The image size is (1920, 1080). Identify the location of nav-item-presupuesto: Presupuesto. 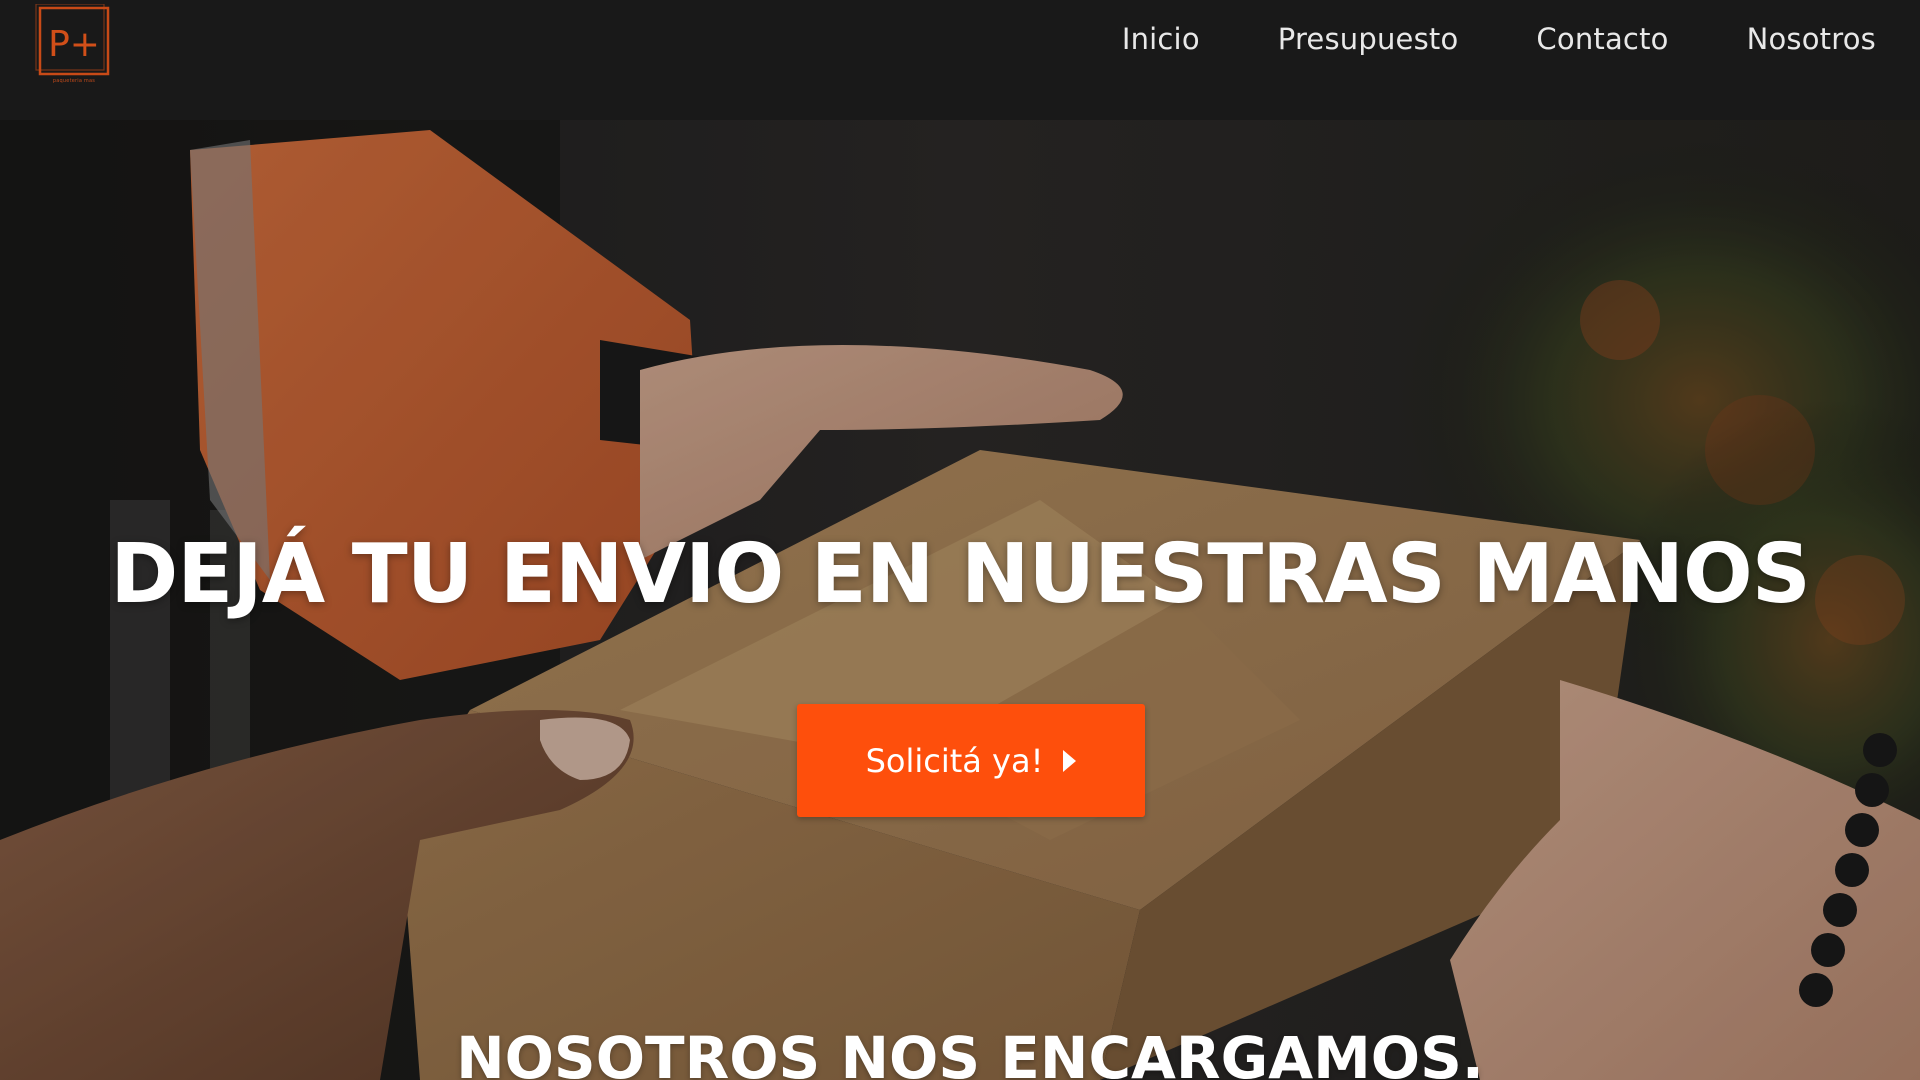
(1368, 39).